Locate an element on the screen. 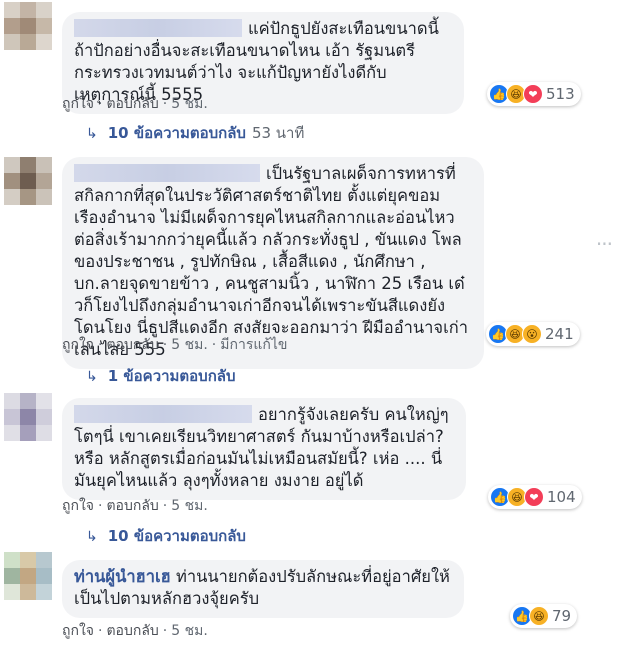 The image size is (626, 650). wow-icon: 😮 is located at coordinates (532, 334).